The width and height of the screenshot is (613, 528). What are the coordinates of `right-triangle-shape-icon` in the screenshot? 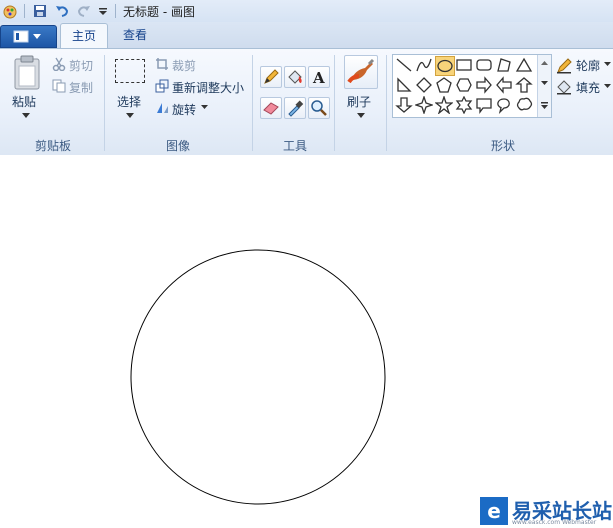 It's located at (404, 85).